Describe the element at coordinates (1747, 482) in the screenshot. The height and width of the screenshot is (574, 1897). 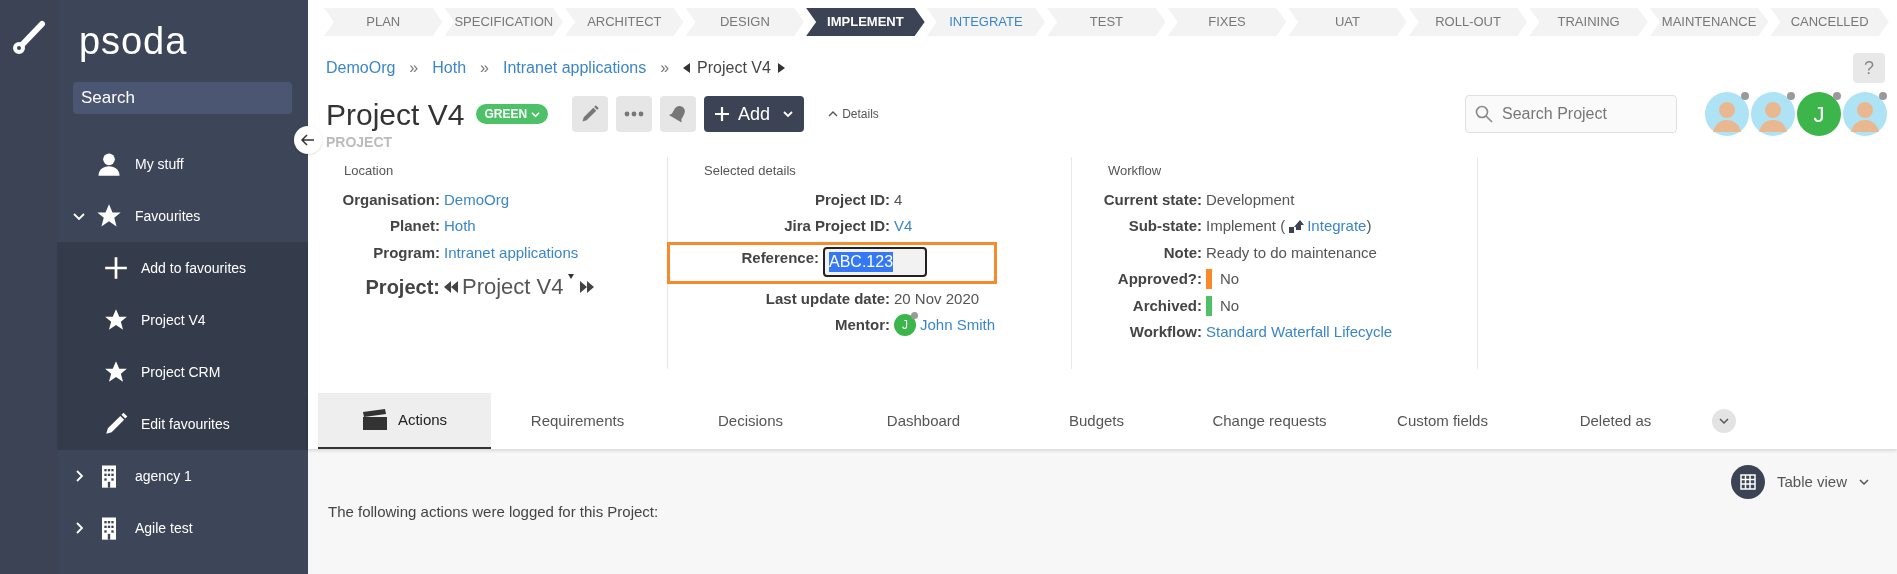
I see `table-icon` at that location.